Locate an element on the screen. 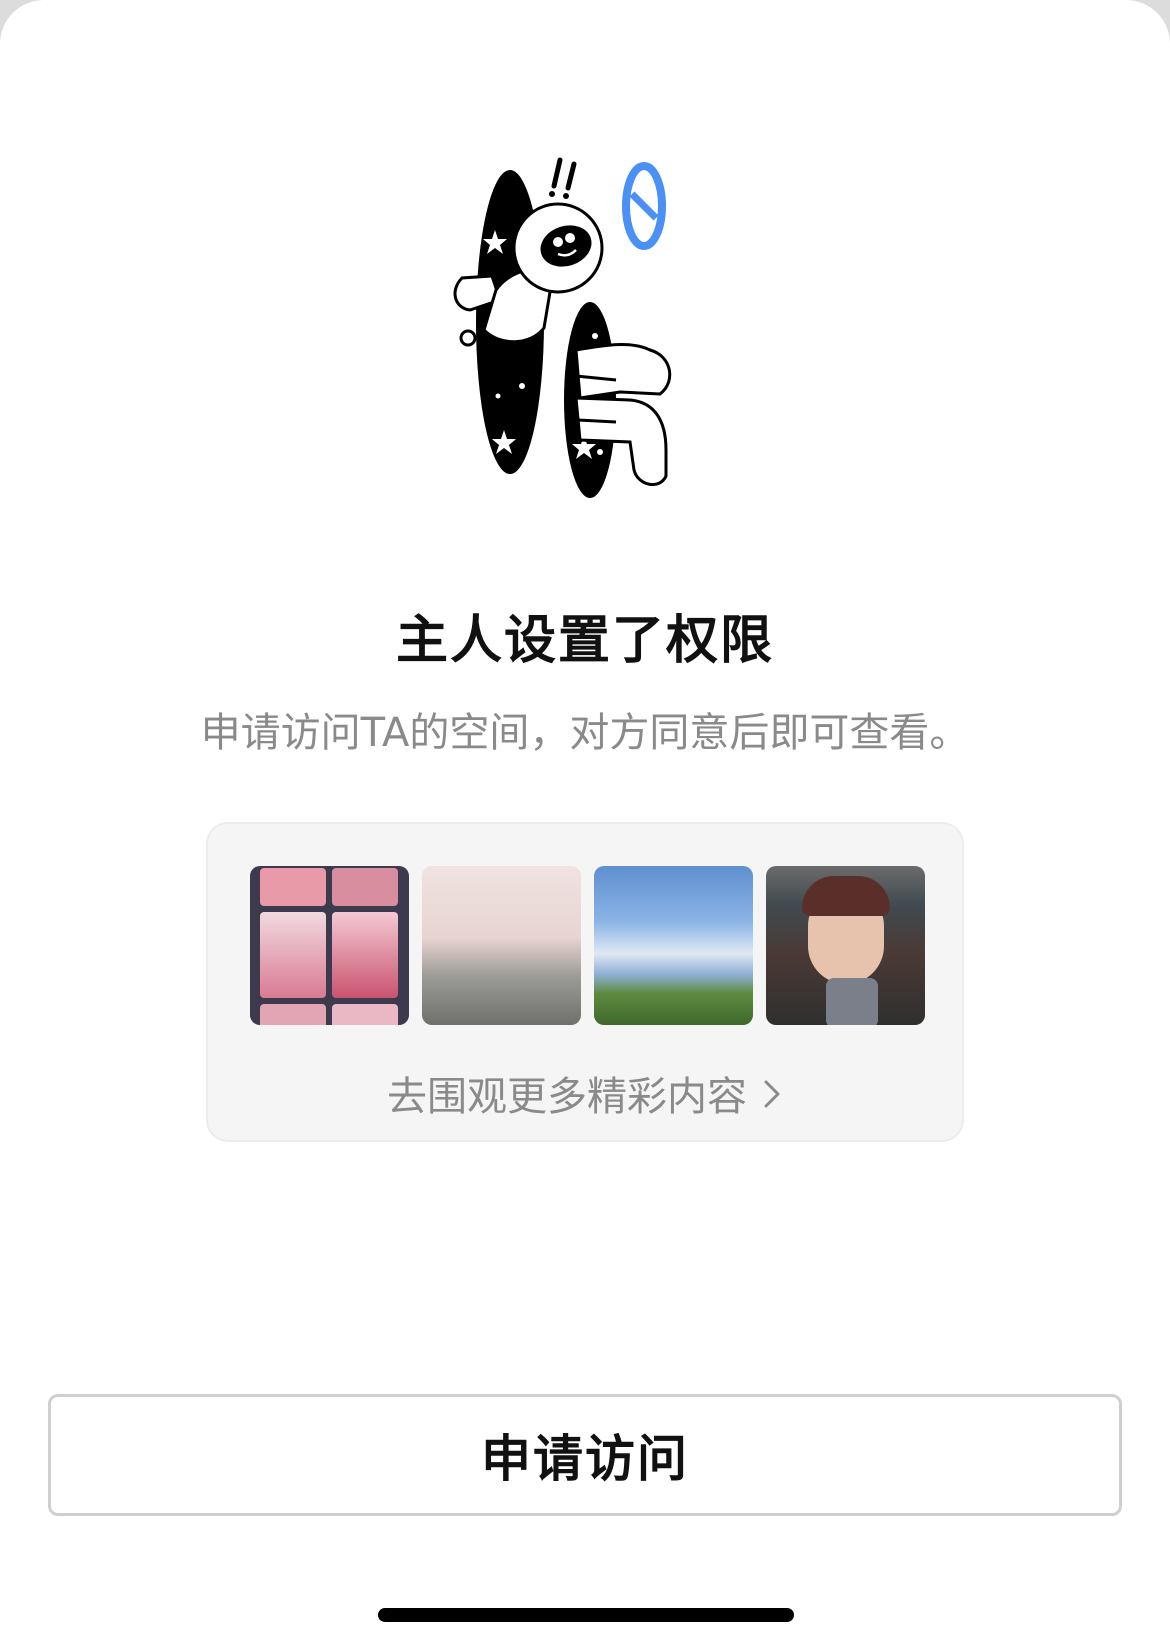 The width and height of the screenshot is (1170, 1648). chevron-right-icon is located at coordinates (772, 1097).